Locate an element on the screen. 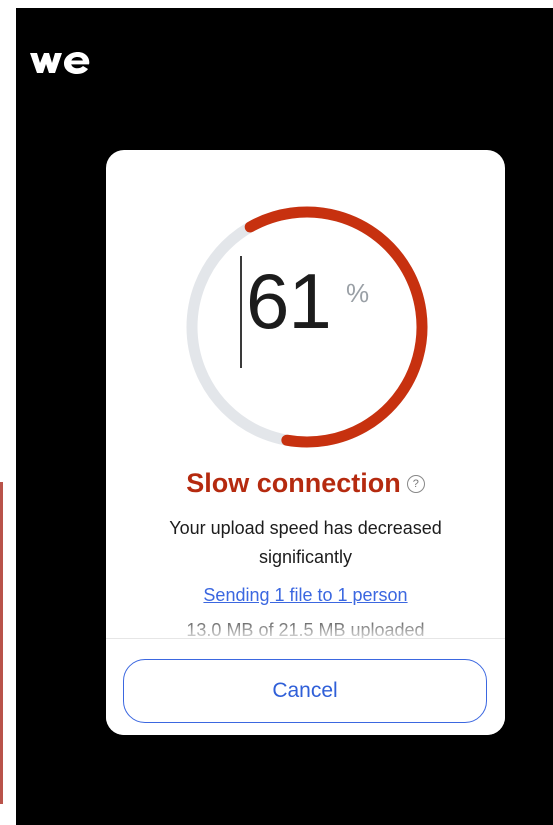 This screenshot has height=825, width=553. sending-details-link: Sending 1 file to 1 person is located at coordinates (305, 595).